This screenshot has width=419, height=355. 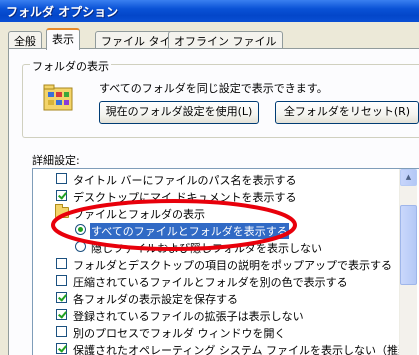 I want to click on advanced-settings-label: 詳細設定:, so click(x=56, y=160).